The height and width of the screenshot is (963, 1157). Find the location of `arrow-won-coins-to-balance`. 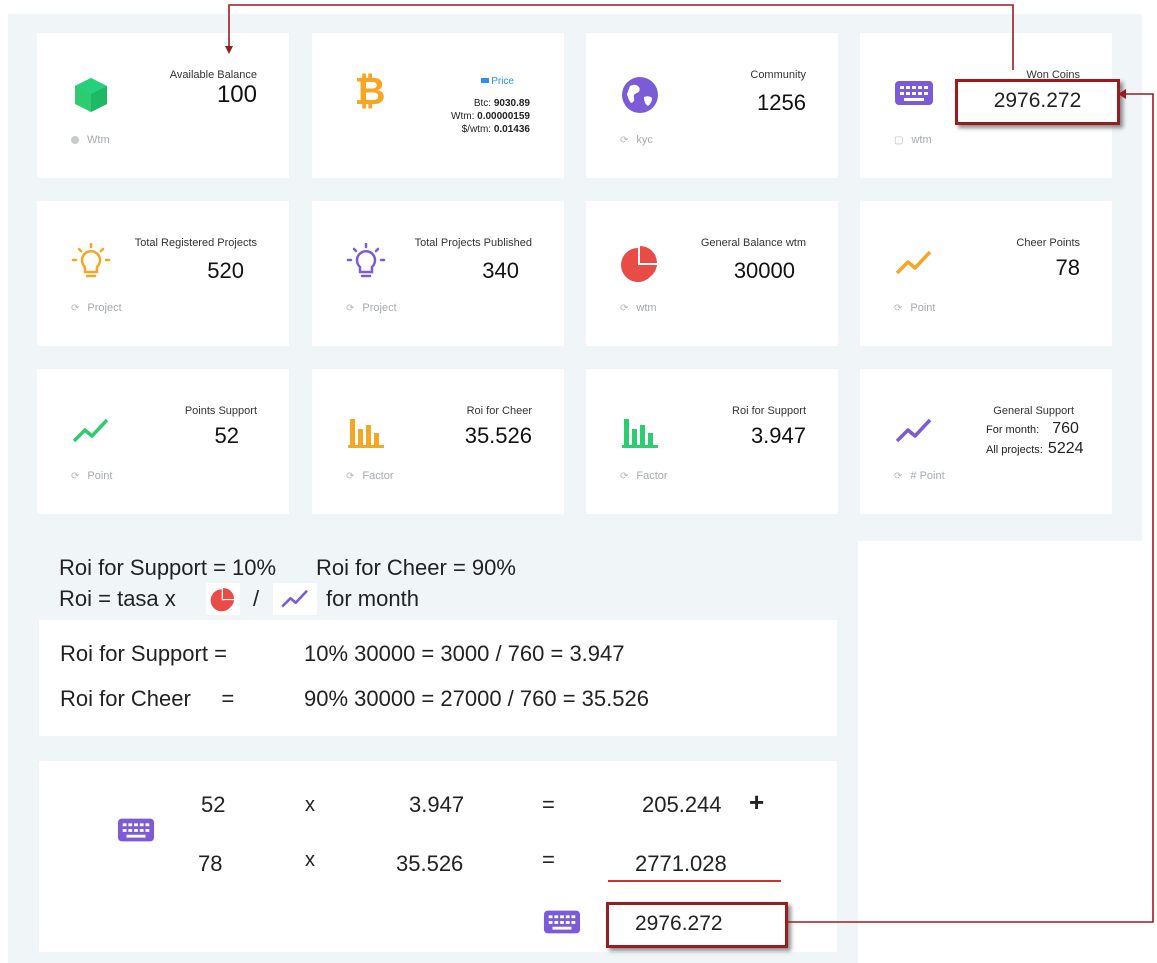

arrow-won-coins-to-balance is located at coordinates (621, 37).